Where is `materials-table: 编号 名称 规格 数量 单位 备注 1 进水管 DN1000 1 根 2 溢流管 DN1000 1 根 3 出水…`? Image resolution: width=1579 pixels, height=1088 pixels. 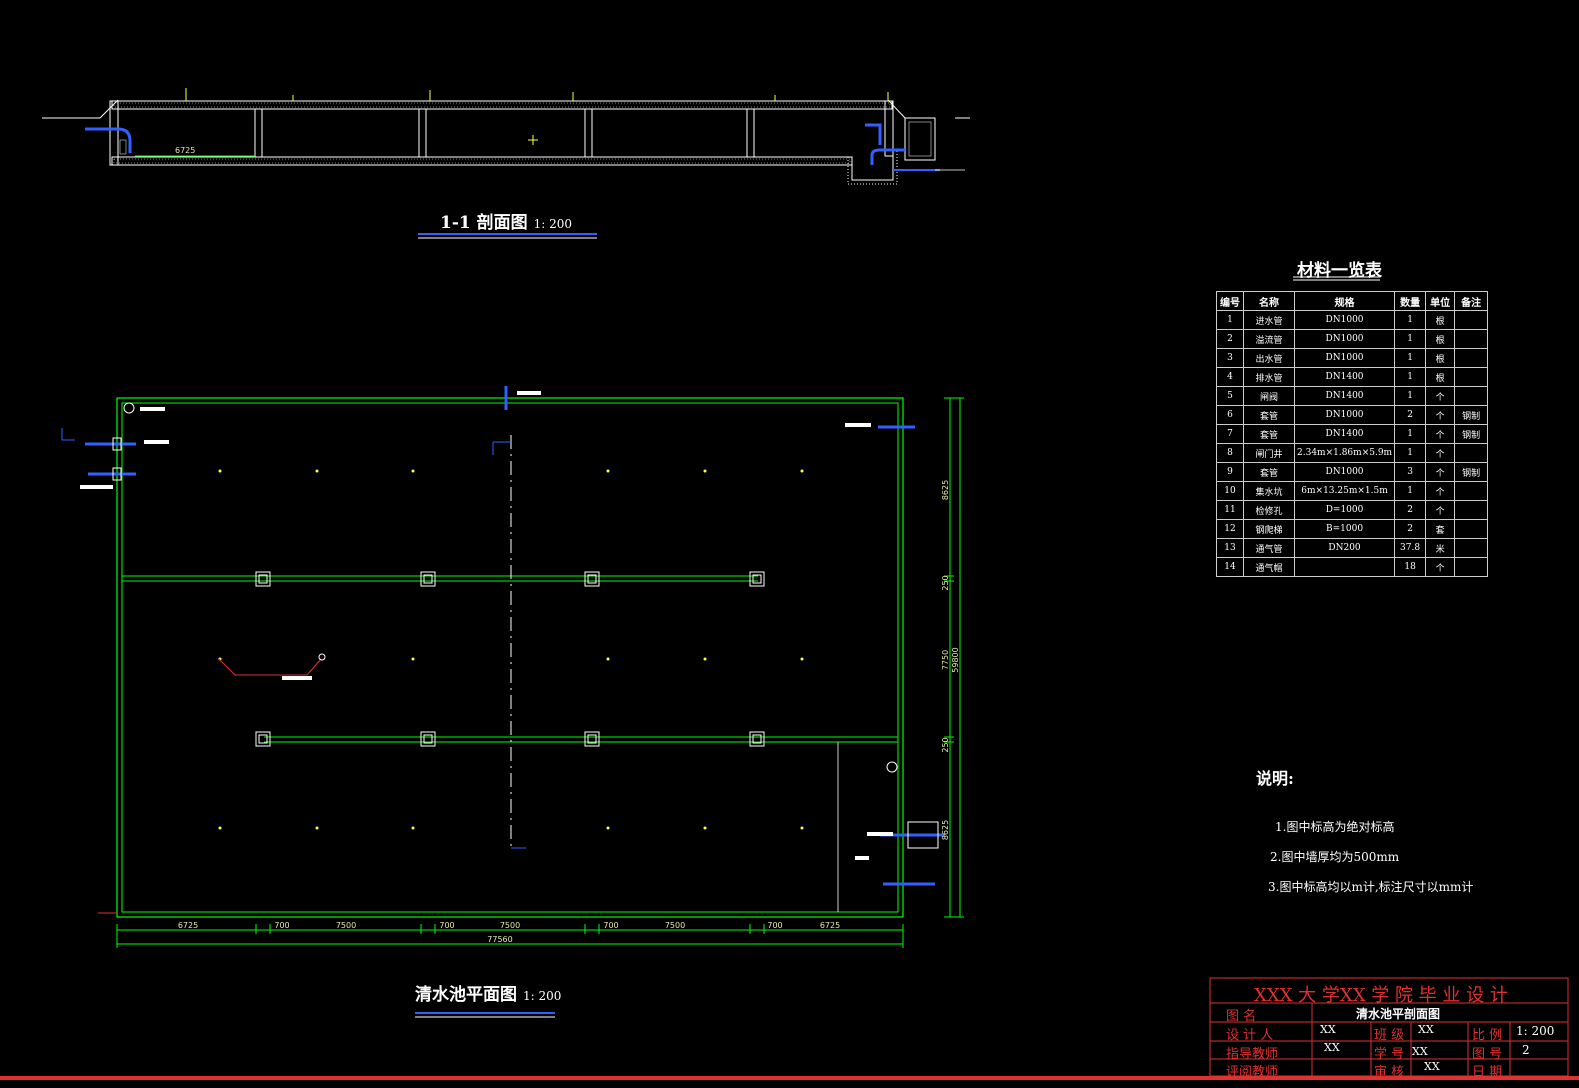 materials-table: 编号 名称 规格 数量 单位 备注 1 进水管 DN1000 1 根 2 溢流管 DN1000 1 根 3 出水… is located at coordinates (1352, 434).